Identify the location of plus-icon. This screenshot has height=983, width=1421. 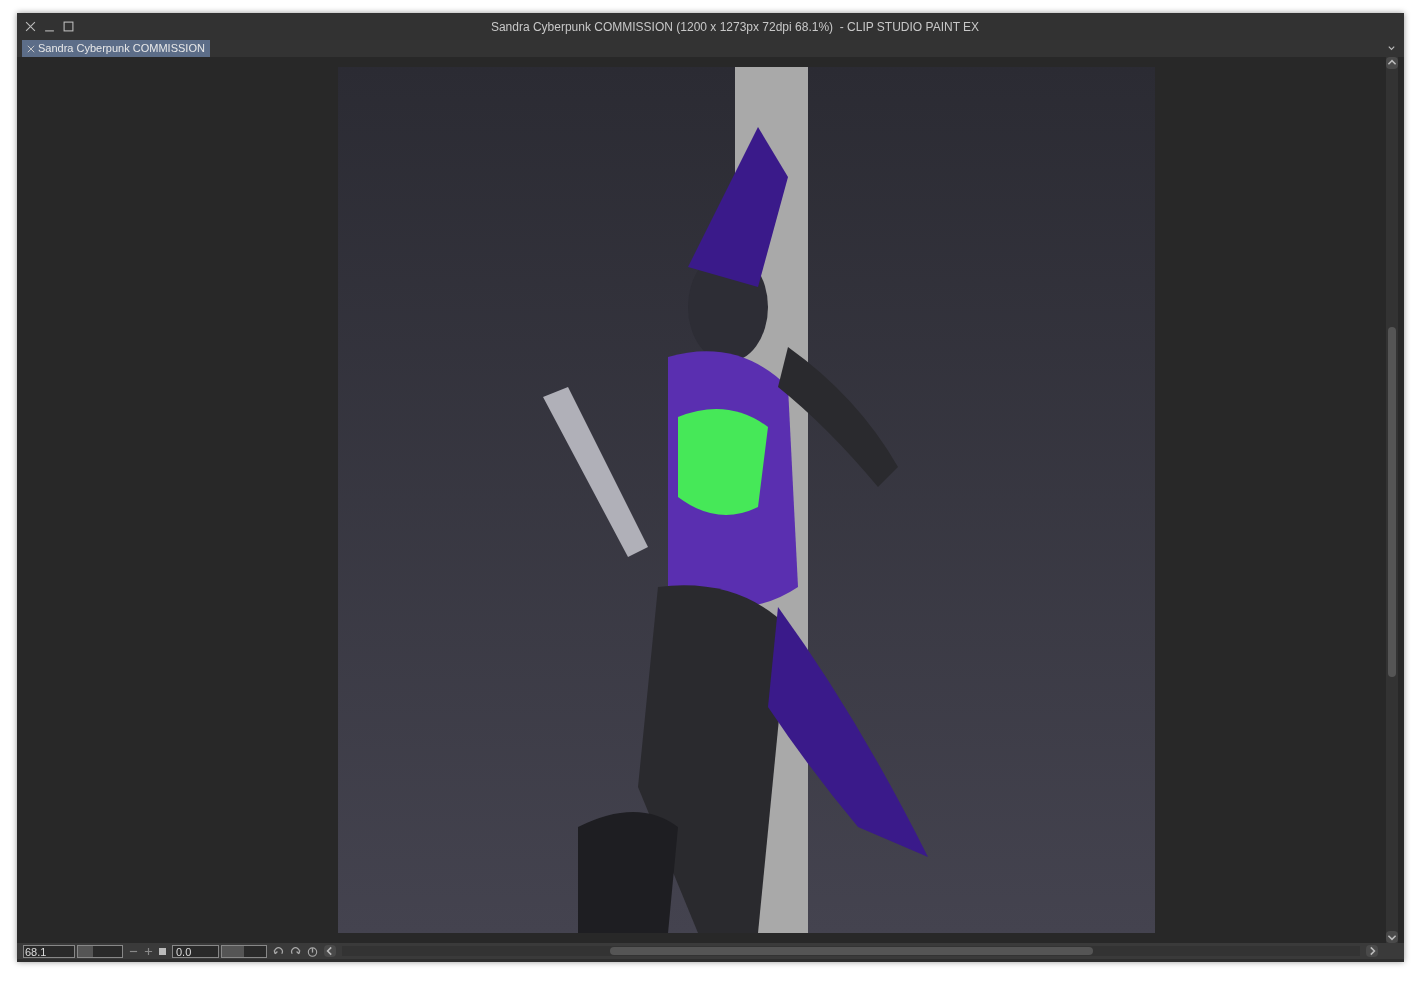
(148, 951).